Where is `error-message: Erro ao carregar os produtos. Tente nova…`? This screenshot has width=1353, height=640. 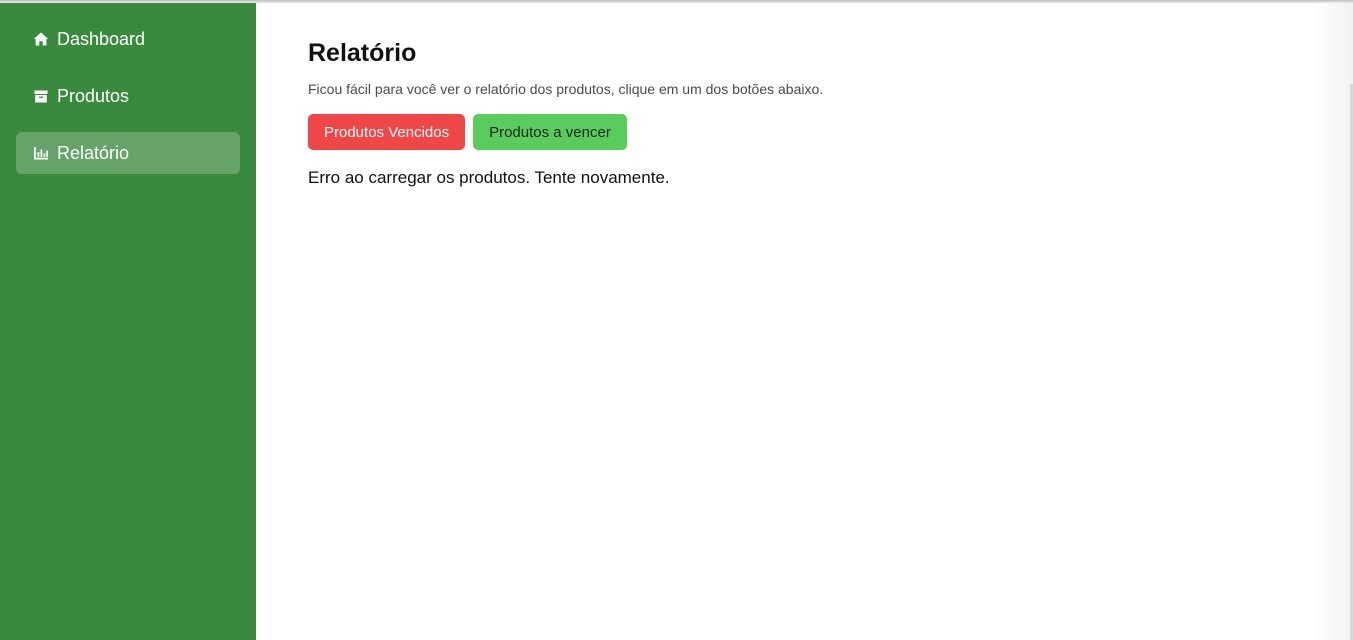
error-message: Erro ao carregar os produtos. Tente nova… is located at coordinates (489, 177).